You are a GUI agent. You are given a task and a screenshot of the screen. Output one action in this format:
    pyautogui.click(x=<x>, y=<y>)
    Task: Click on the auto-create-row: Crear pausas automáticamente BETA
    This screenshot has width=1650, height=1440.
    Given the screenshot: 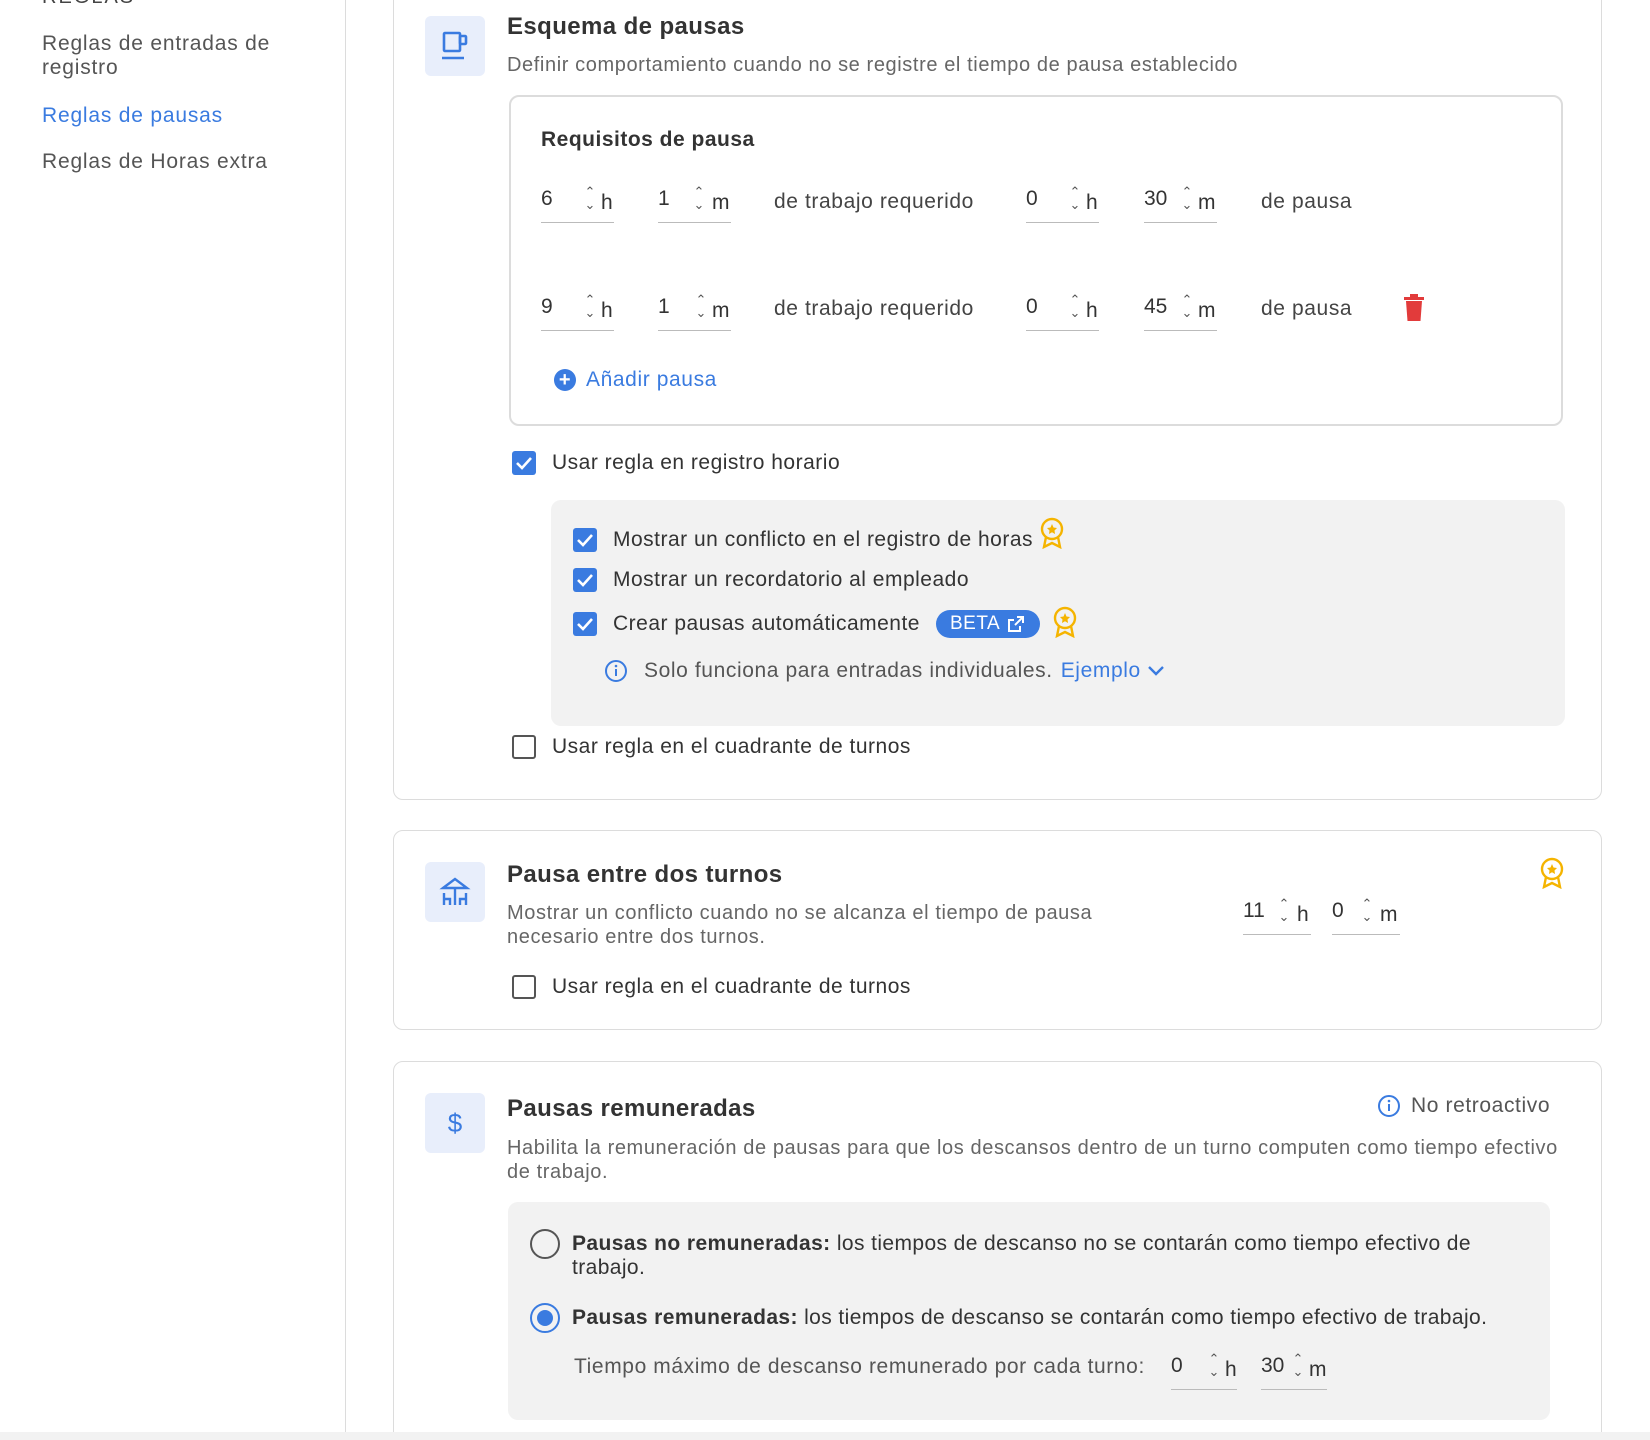 What is the action you would take?
    pyautogui.click(x=825, y=622)
    